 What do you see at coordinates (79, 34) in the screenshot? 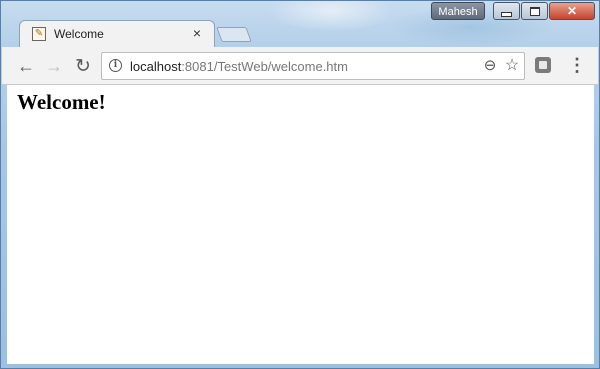
I see `tab-title: Welcome` at bounding box center [79, 34].